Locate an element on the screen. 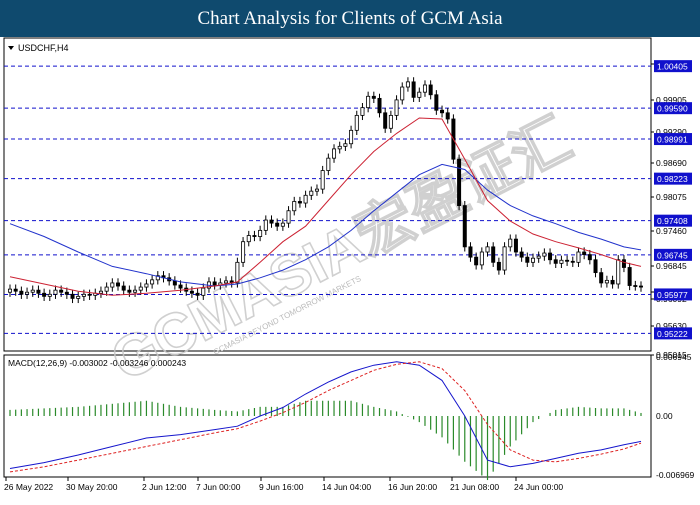 The image size is (700, 505). level-label: 0.98991 is located at coordinates (672, 140).